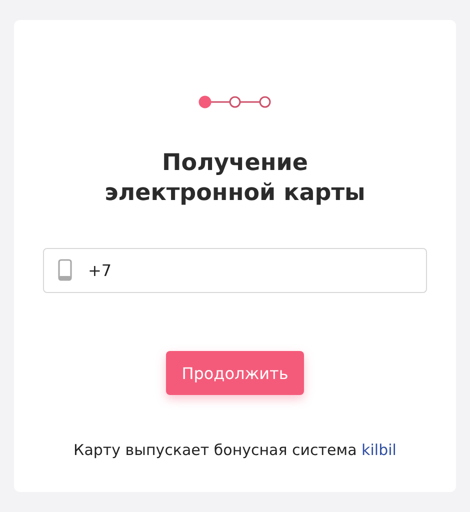 This screenshot has width=470, height=512. What do you see at coordinates (235, 178) in the screenshot?
I see `page-title: Получение электронной карты` at bounding box center [235, 178].